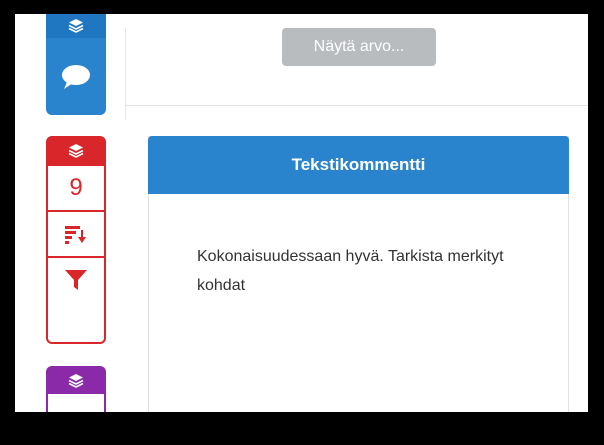 The width and height of the screenshot is (604, 445). I want to click on purple-group, so click(76, 389).